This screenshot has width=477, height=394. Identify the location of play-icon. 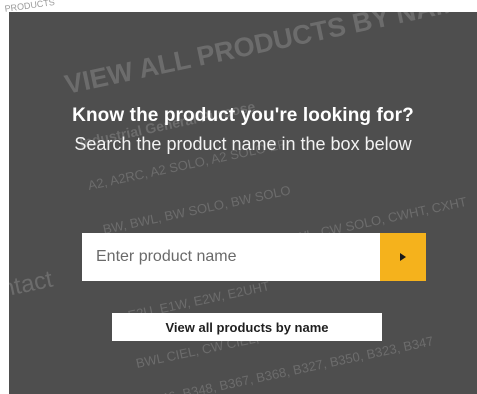
(403, 257).